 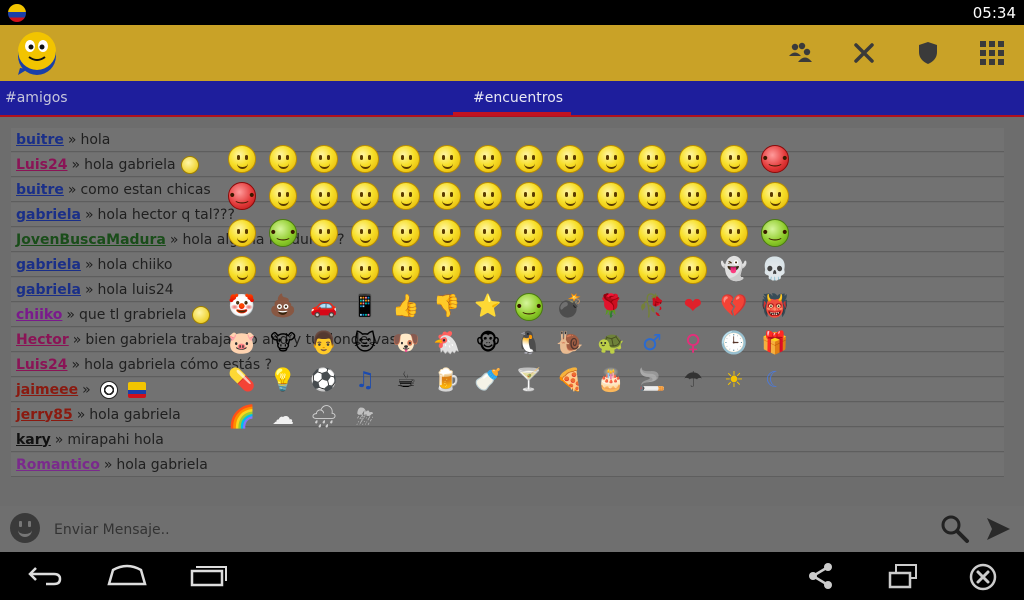 I want to click on emoji-chef-icon: 👨, so click(x=324, y=344).